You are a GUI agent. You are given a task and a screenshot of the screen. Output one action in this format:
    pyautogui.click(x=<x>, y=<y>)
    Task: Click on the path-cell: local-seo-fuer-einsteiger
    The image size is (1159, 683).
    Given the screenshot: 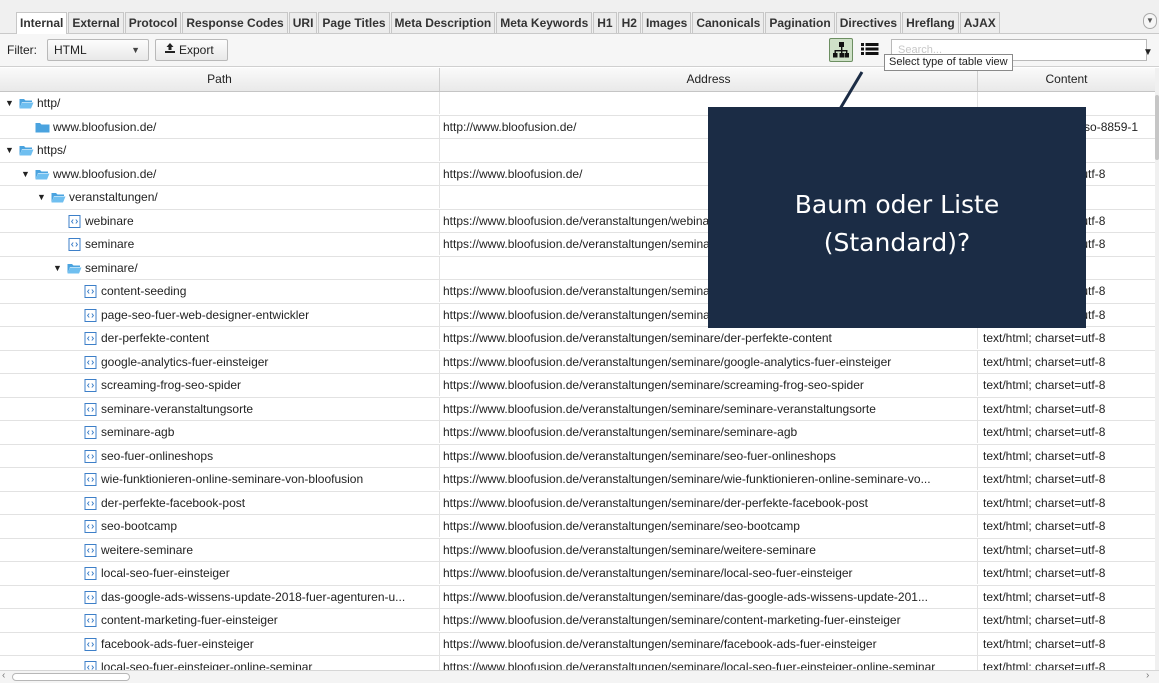 What is the action you would take?
    pyautogui.click(x=220, y=573)
    